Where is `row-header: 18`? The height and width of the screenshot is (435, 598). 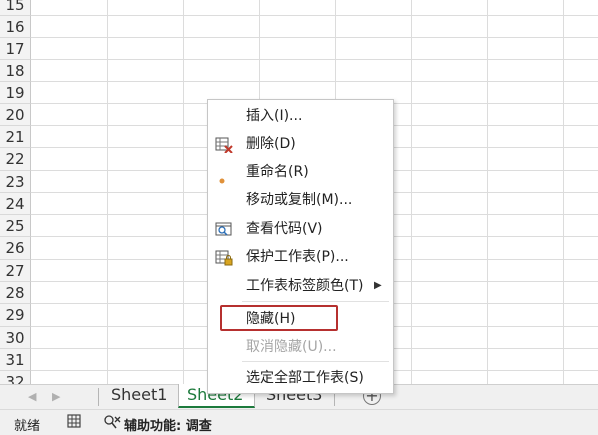
row-header: 18 is located at coordinates (15, 71).